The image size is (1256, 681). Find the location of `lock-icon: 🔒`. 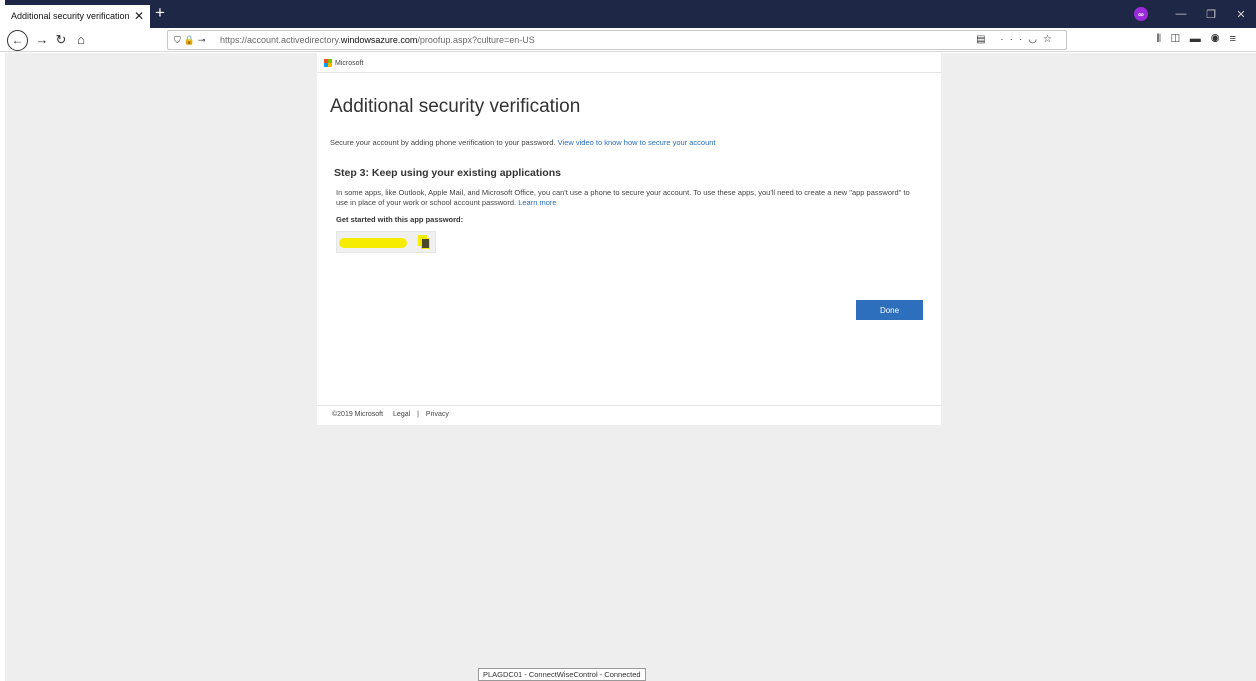

lock-icon: 🔒 is located at coordinates (190, 40).